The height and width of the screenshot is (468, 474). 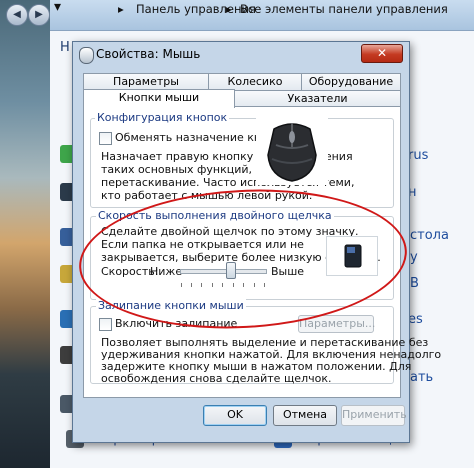 I want to click on cp-item-fragment: В, so click(x=414, y=283).